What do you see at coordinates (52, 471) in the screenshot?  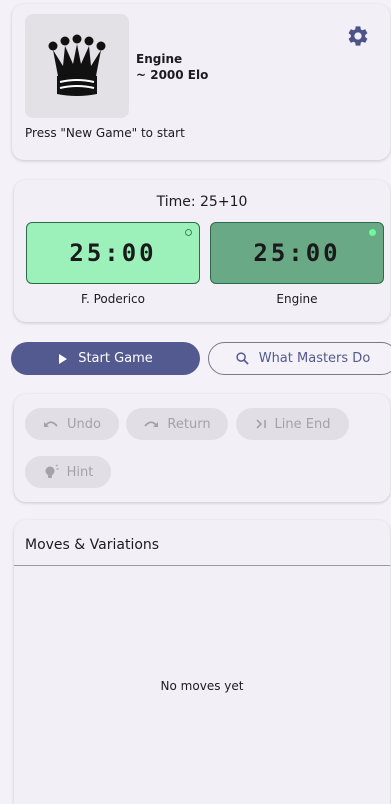 I see `lightbulb-icon` at bounding box center [52, 471].